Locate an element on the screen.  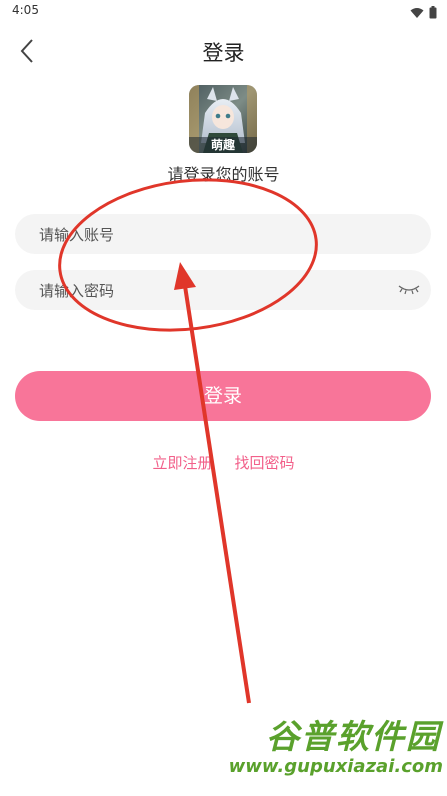
password-field is located at coordinates (223, 291).